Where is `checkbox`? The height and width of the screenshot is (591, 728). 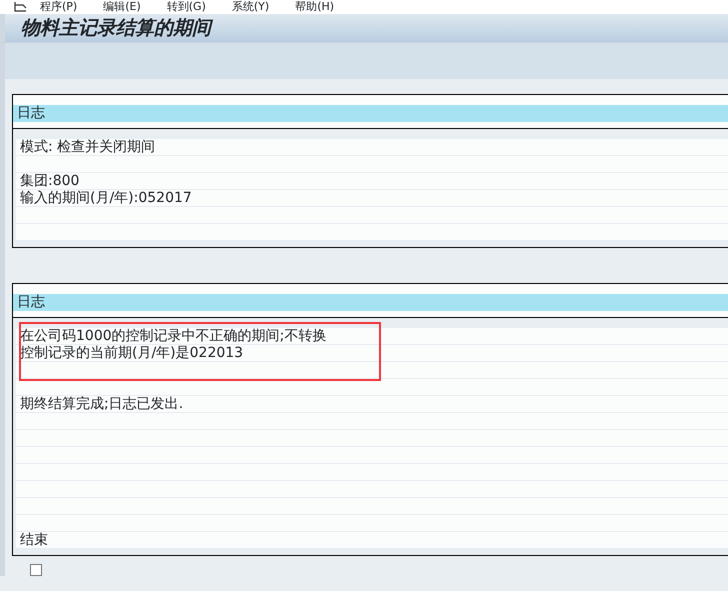
checkbox is located at coordinates (36, 570).